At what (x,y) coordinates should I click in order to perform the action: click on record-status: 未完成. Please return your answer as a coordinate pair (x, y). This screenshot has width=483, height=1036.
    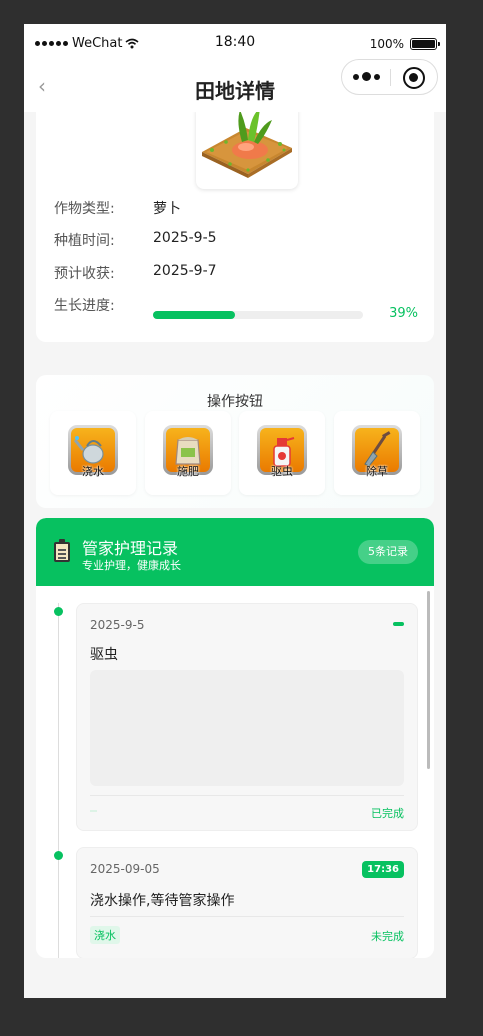
    Looking at the image, I should click on (387, 936).